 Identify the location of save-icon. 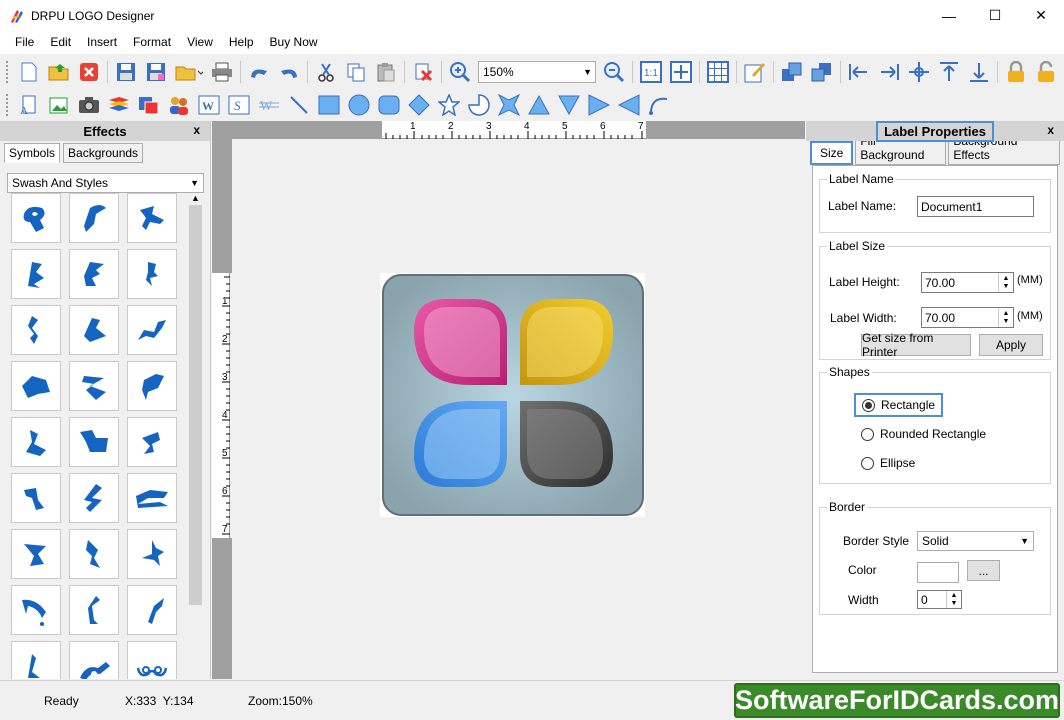
(126, 72).